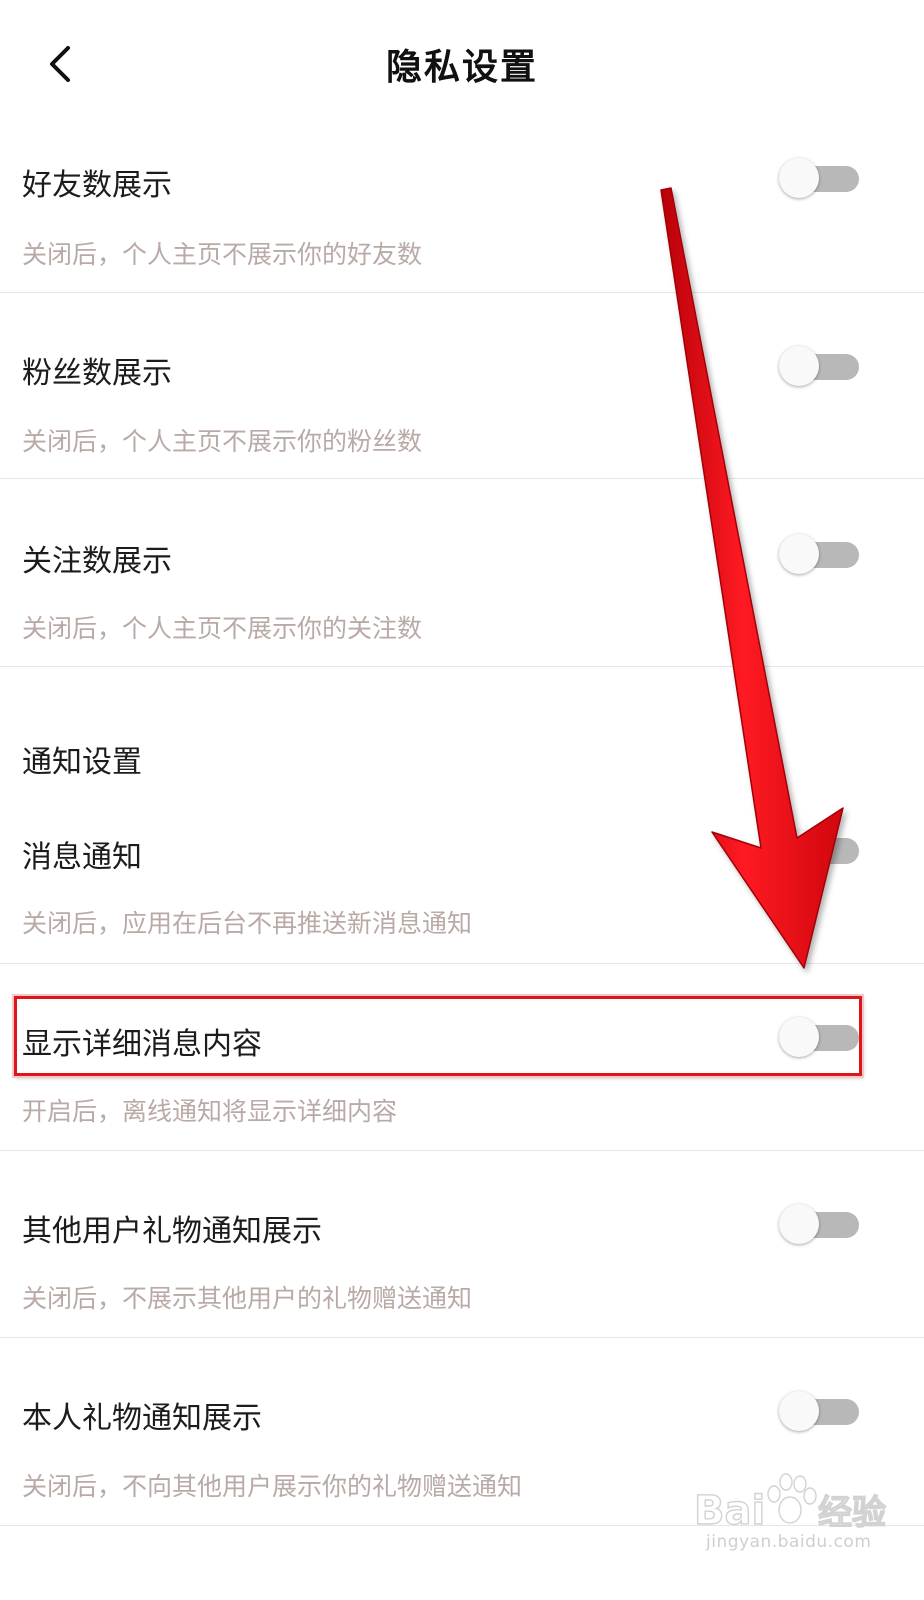  I want to click on message-notify-toggle, so click(819, 850).